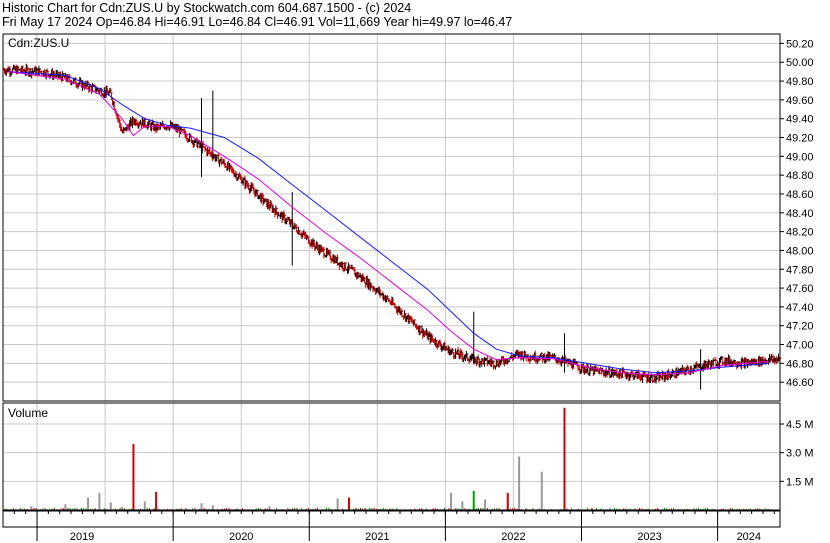 The height and width of the screenshot is (543, 830). I want to click on price-tick-label: 47.80, so click(800, 270).